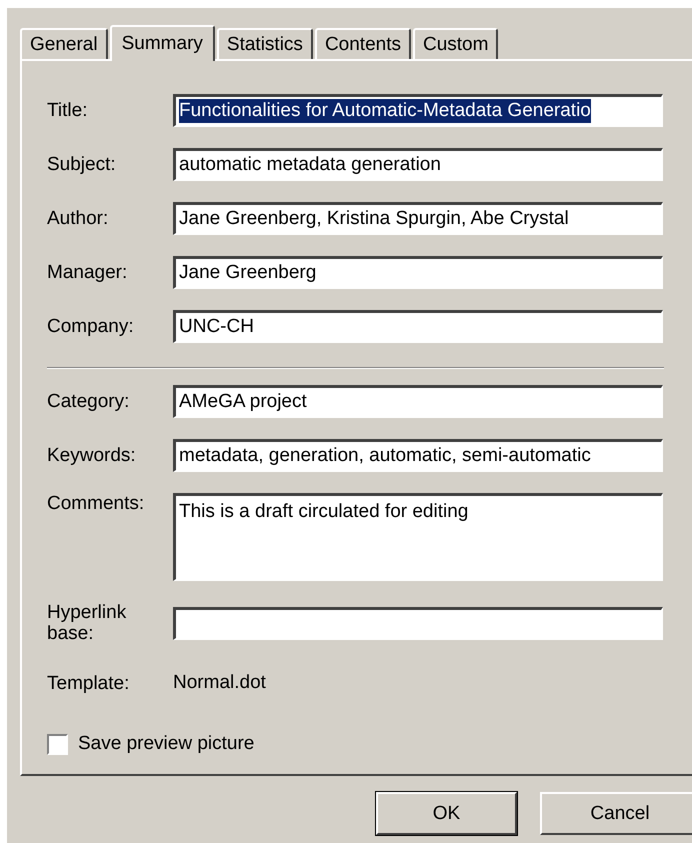  I want to click on text-field: Functionalities for Automatic-Metadata Generatio, so click(418, 110).